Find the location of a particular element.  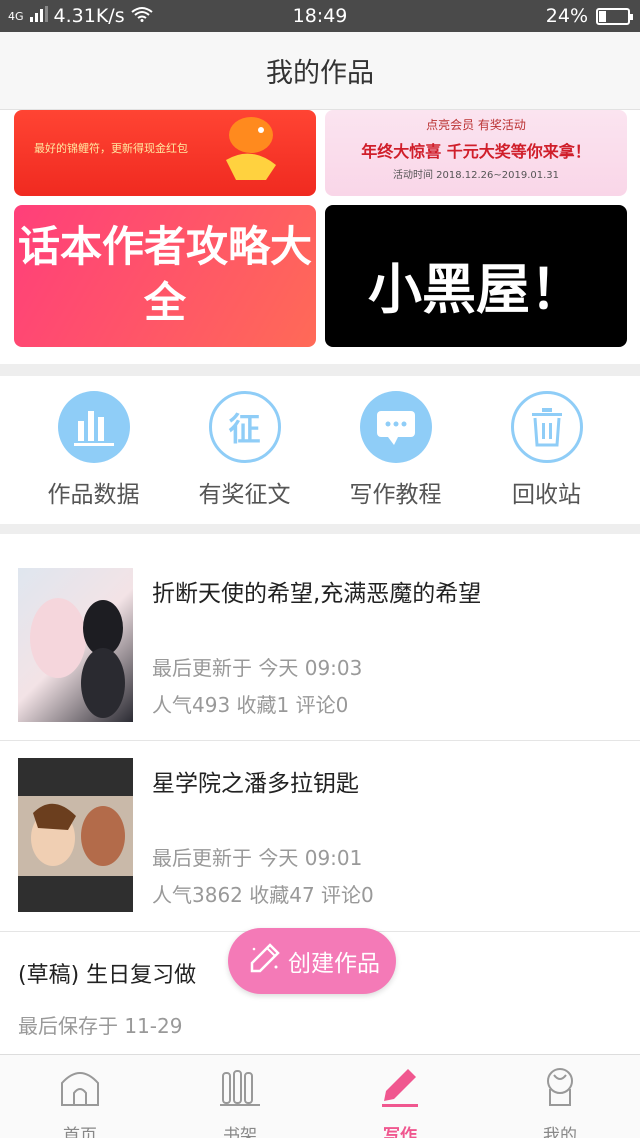

quick-action-work-data: 作品数据 is located at coordinates (94, 450).